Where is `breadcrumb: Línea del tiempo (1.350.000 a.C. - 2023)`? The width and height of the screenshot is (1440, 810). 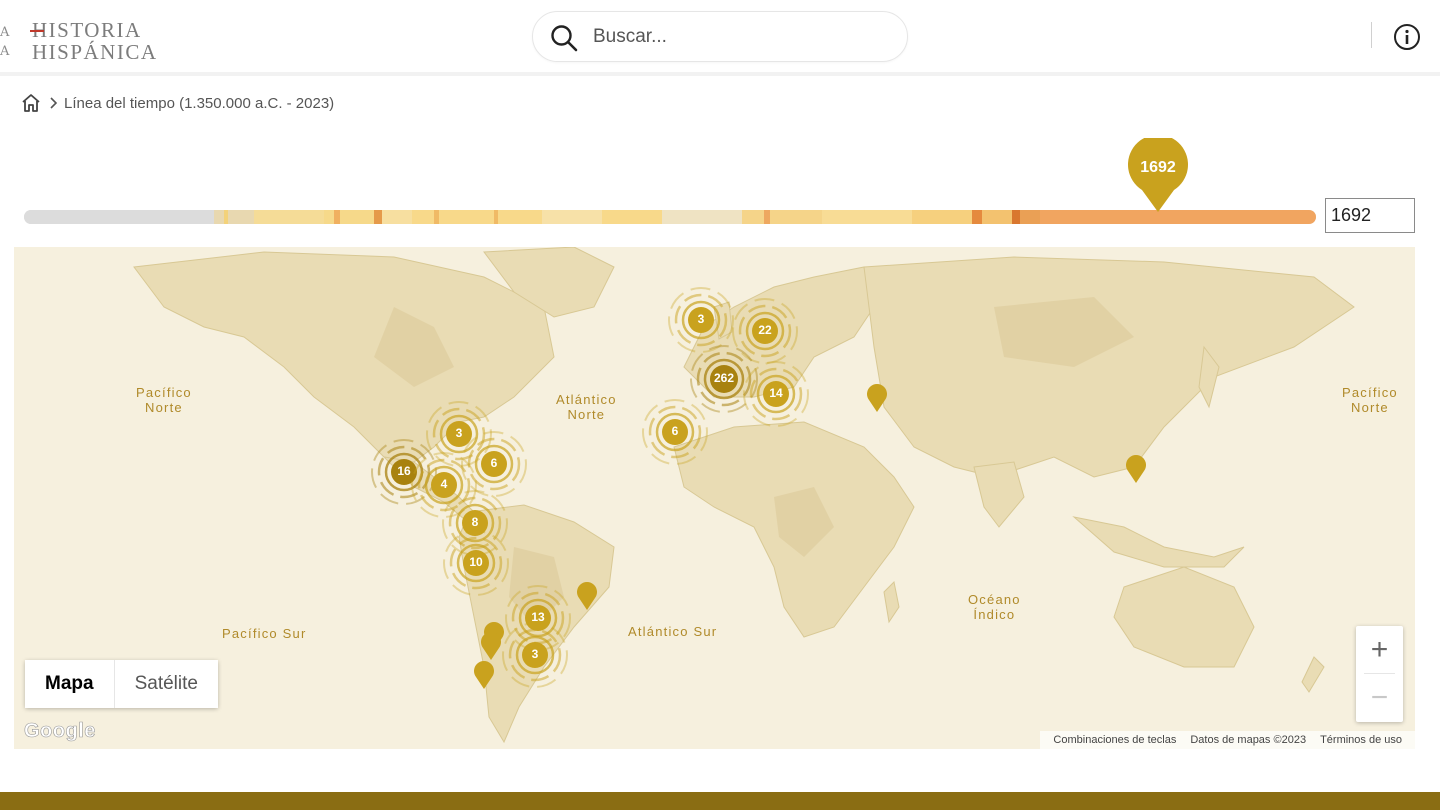 breadcrumb: Línea del tiempo (1.350.000 a.C. - 2023) is located at coordinates (177, 103).